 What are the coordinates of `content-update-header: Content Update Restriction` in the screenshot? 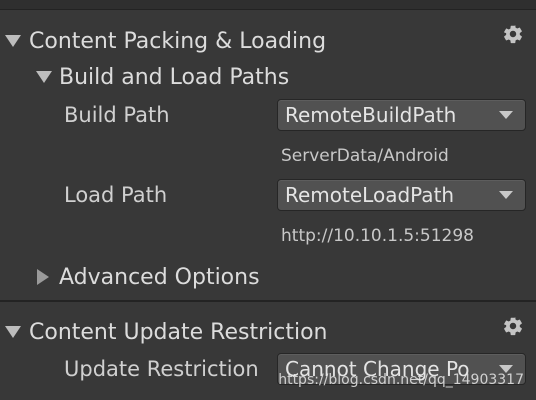 It's located at (163, 332).